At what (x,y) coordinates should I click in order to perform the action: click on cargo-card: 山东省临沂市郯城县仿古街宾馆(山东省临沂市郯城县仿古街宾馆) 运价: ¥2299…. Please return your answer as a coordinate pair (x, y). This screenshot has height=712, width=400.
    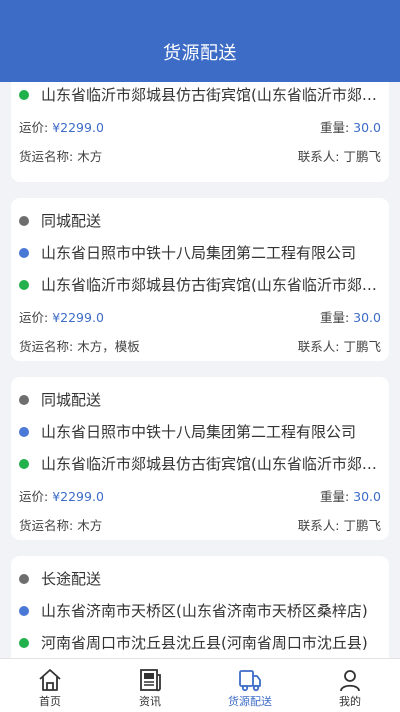
    Looking at the image, I should click on (200, 132).